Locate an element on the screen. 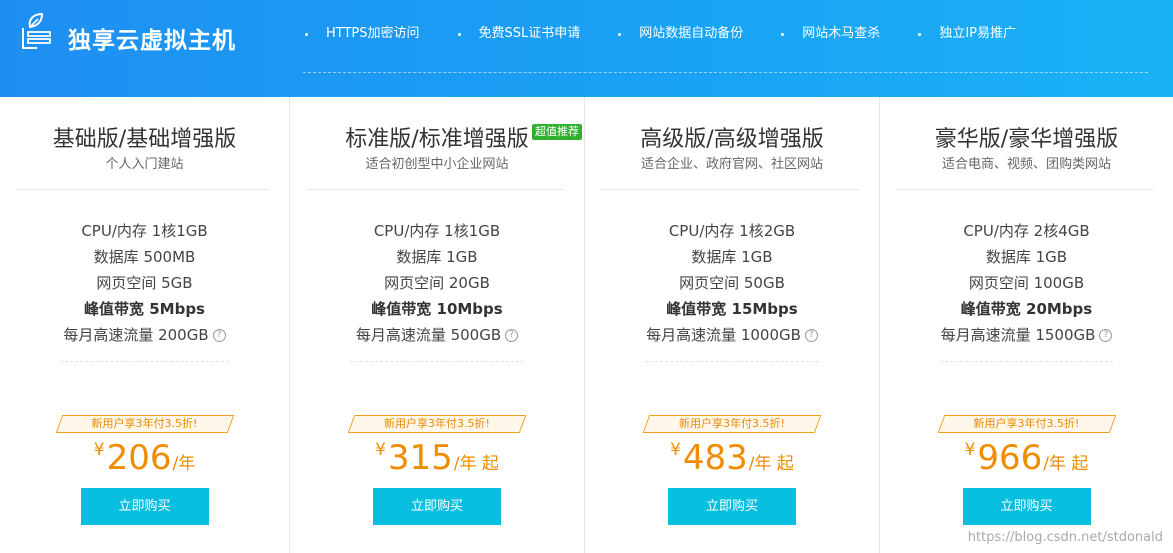 Image resolution: width=1173 pixels, height=553 pixels. spec-bandwidth: 峰值带宽 20Mbps is located at coordinates (1026, 309).